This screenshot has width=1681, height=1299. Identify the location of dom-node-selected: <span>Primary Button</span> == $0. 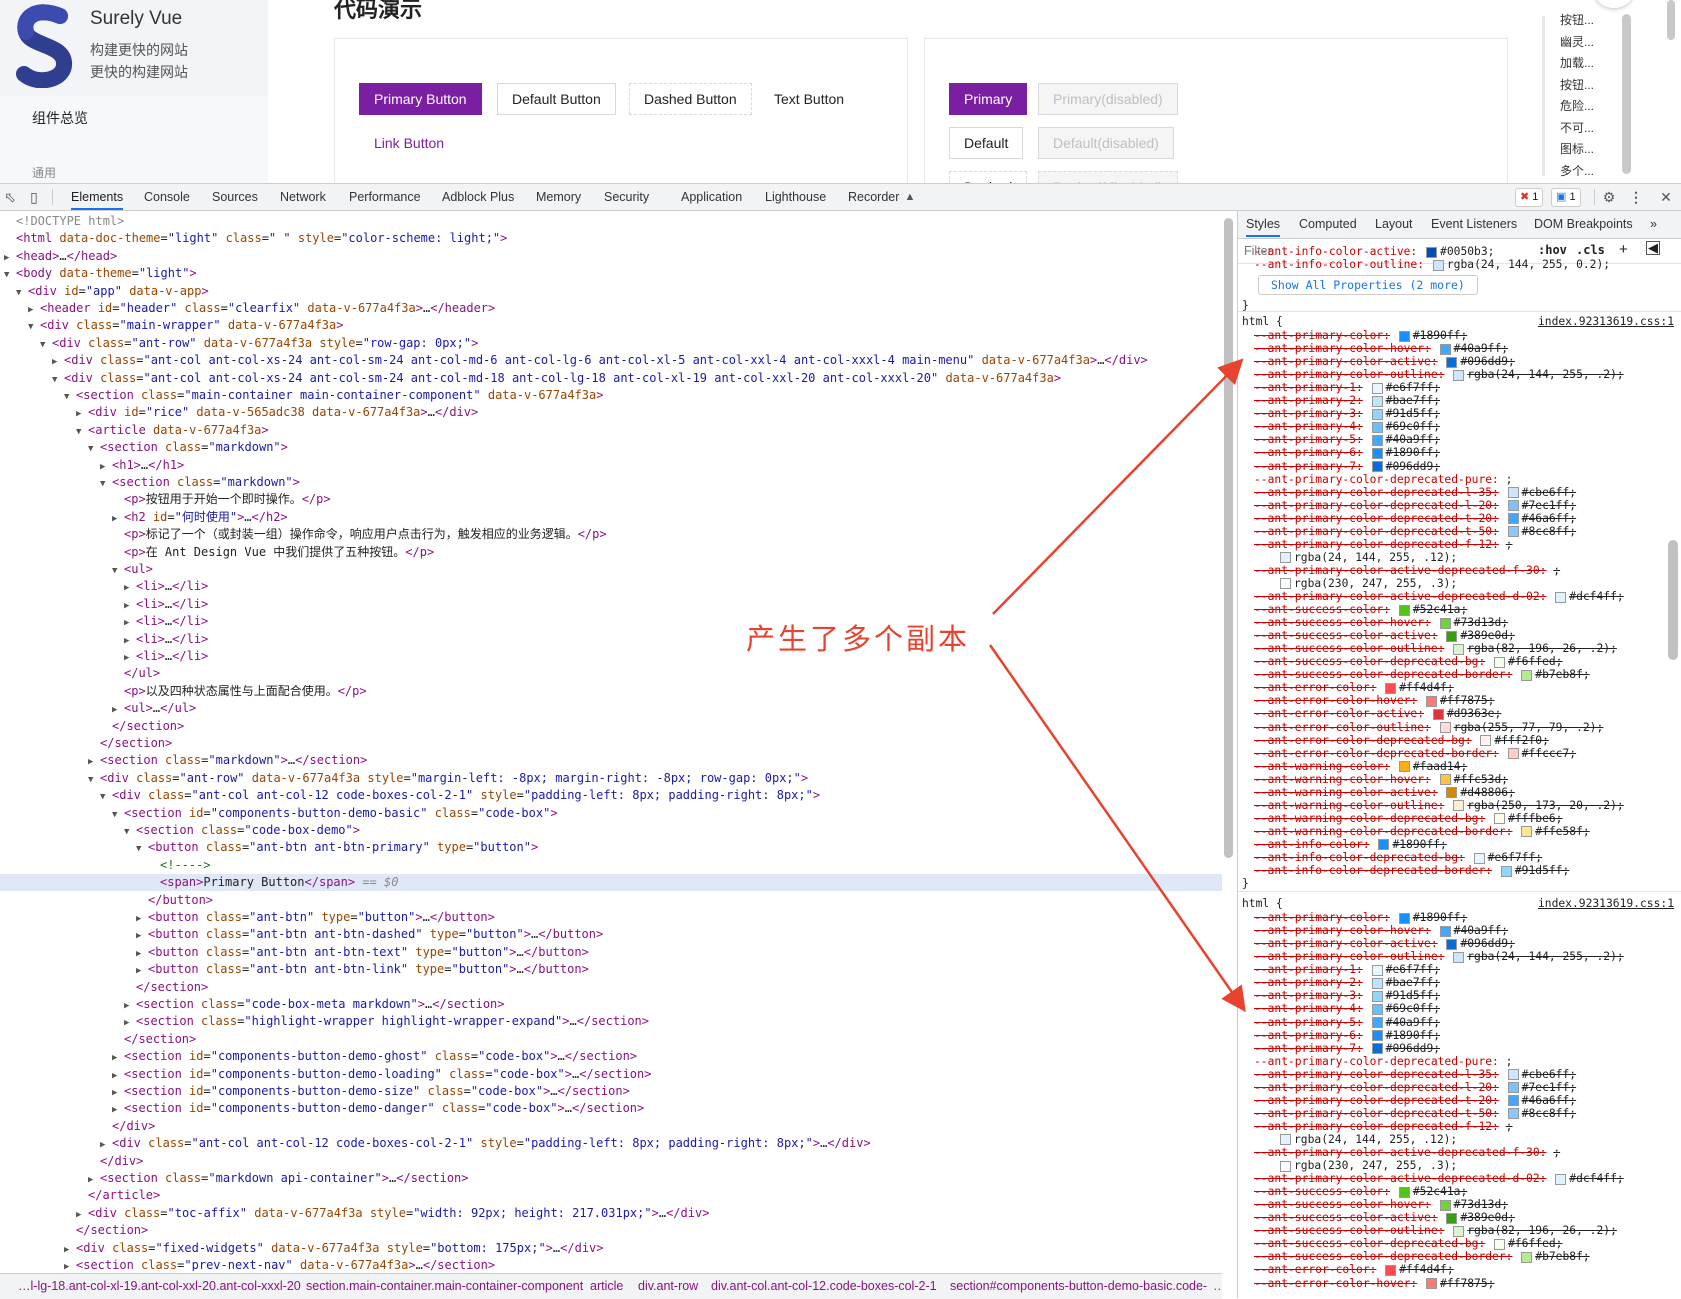
(611, 883).